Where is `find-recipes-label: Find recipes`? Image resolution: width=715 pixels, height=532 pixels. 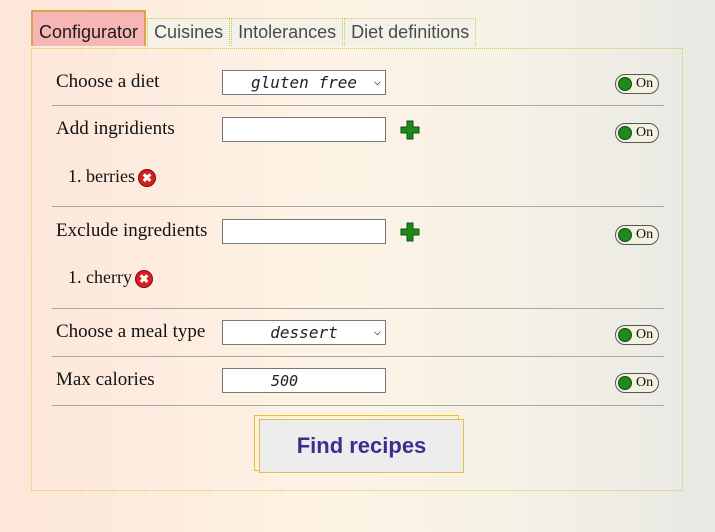
find-recipes-label: Find recipes is located at coordinates (361, 446).